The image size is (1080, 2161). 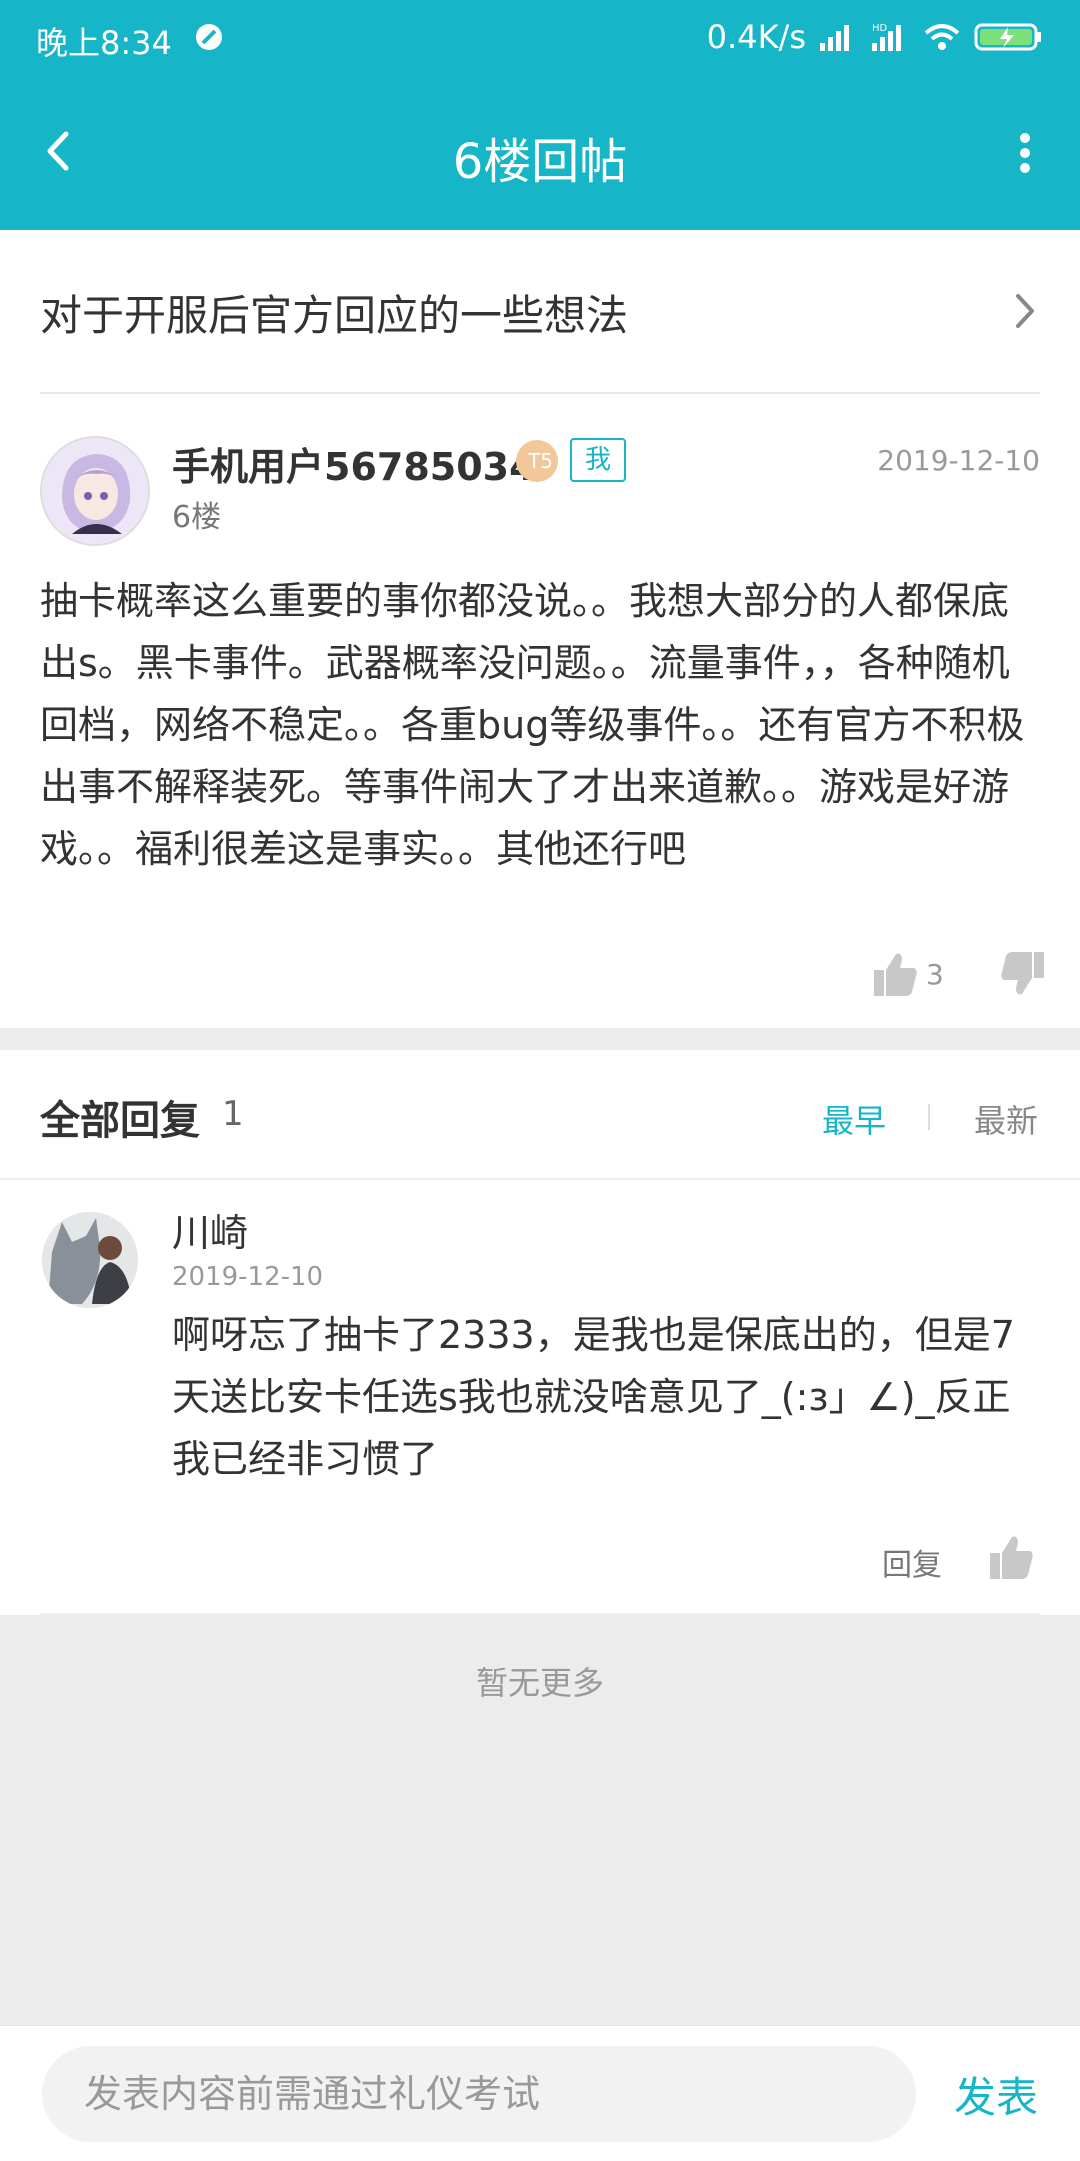 I want to click on wolf-avatar-image, so click(x=90, y=1260).